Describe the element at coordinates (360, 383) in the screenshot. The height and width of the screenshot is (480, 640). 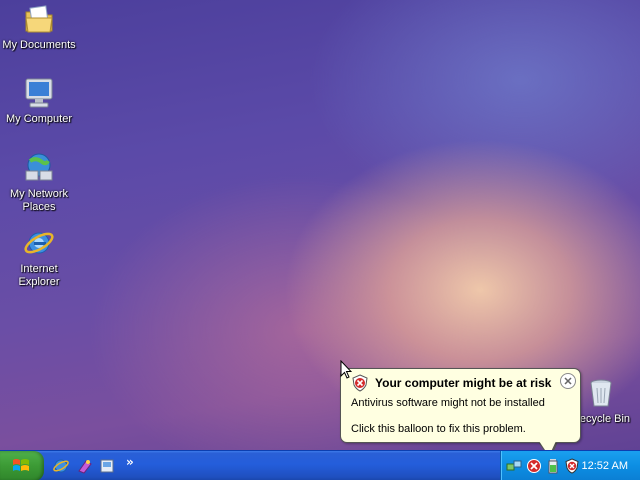
I see `security-shield-red-icon` at that location.